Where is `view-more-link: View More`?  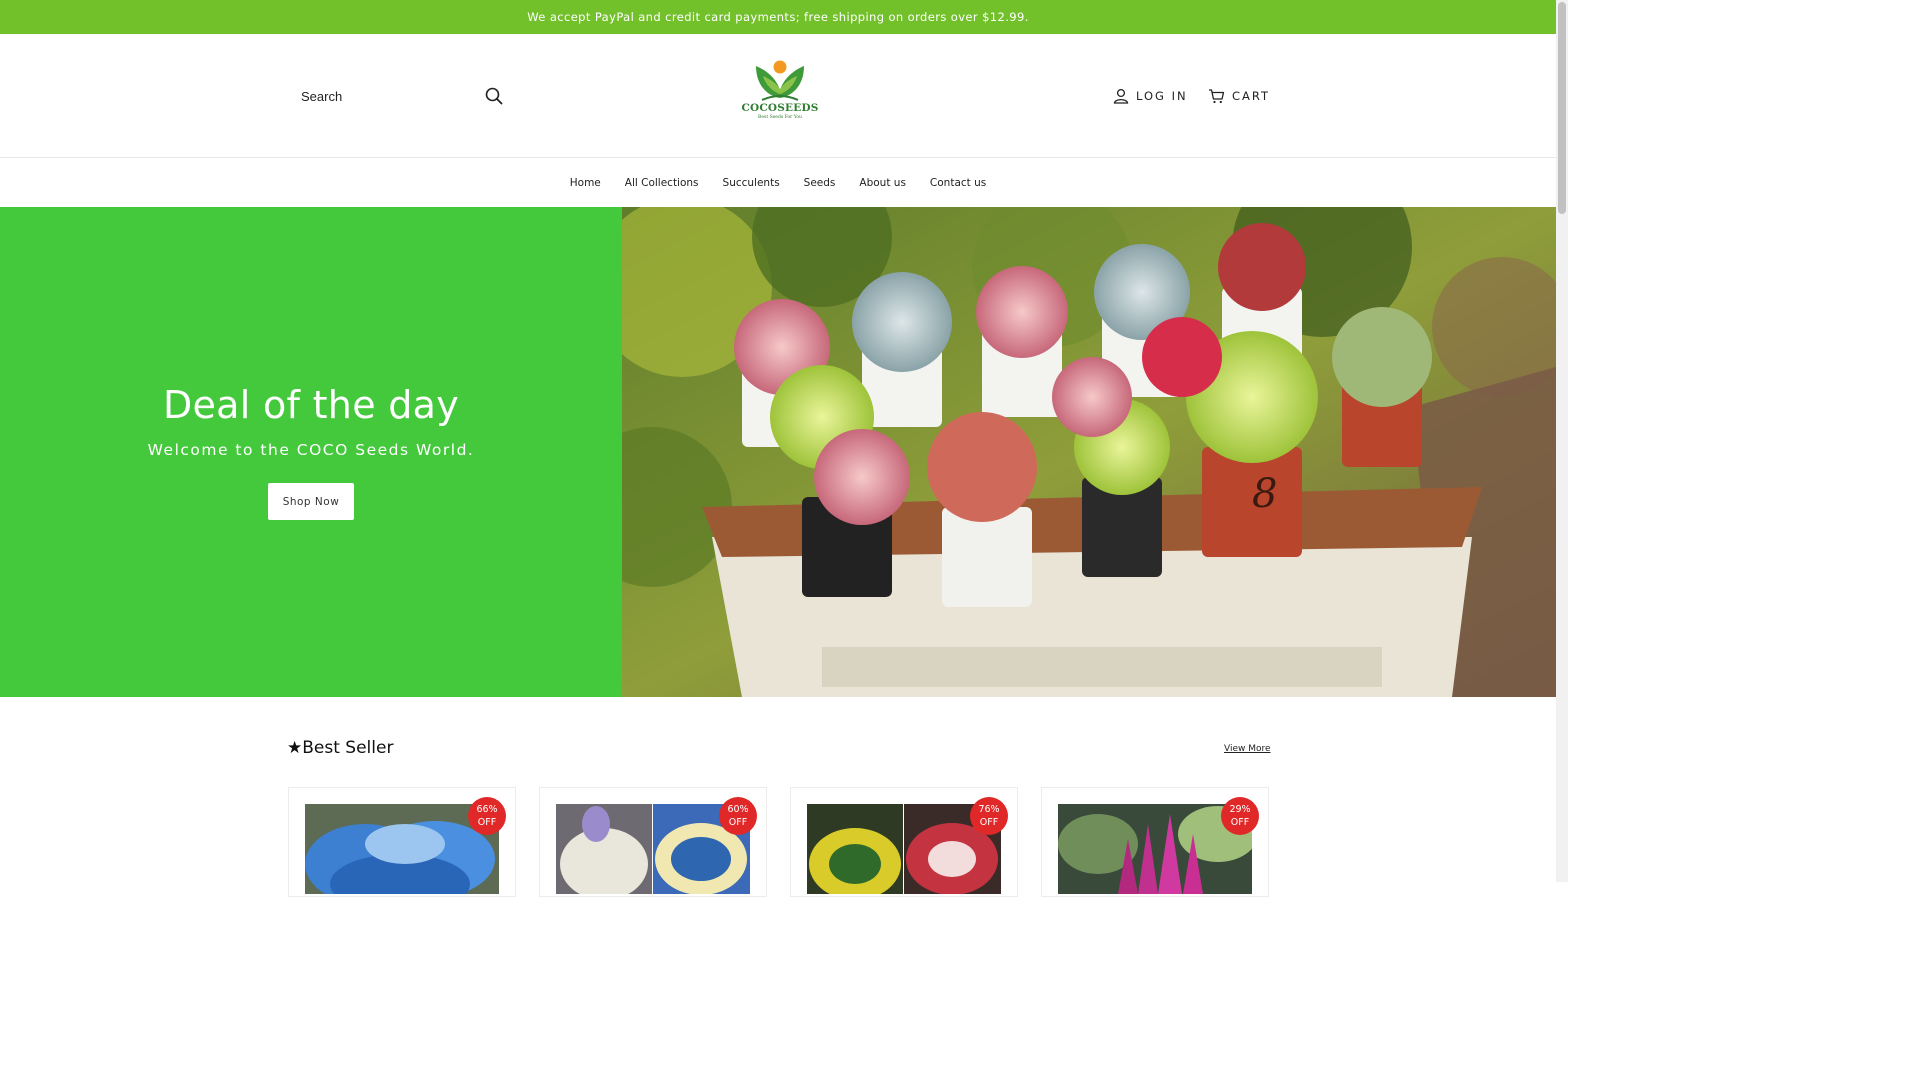 view-more-link: View More is located at coordinates (1247, 749).